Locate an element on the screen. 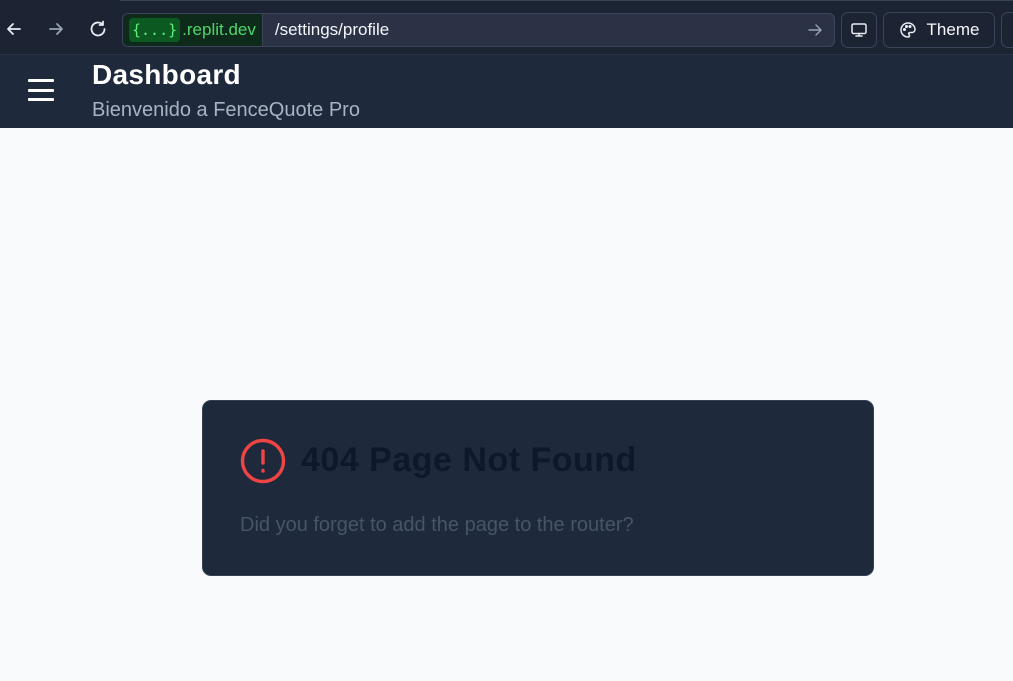  url-domain: {...} .replit.dev is located at coordinates (193, 30).